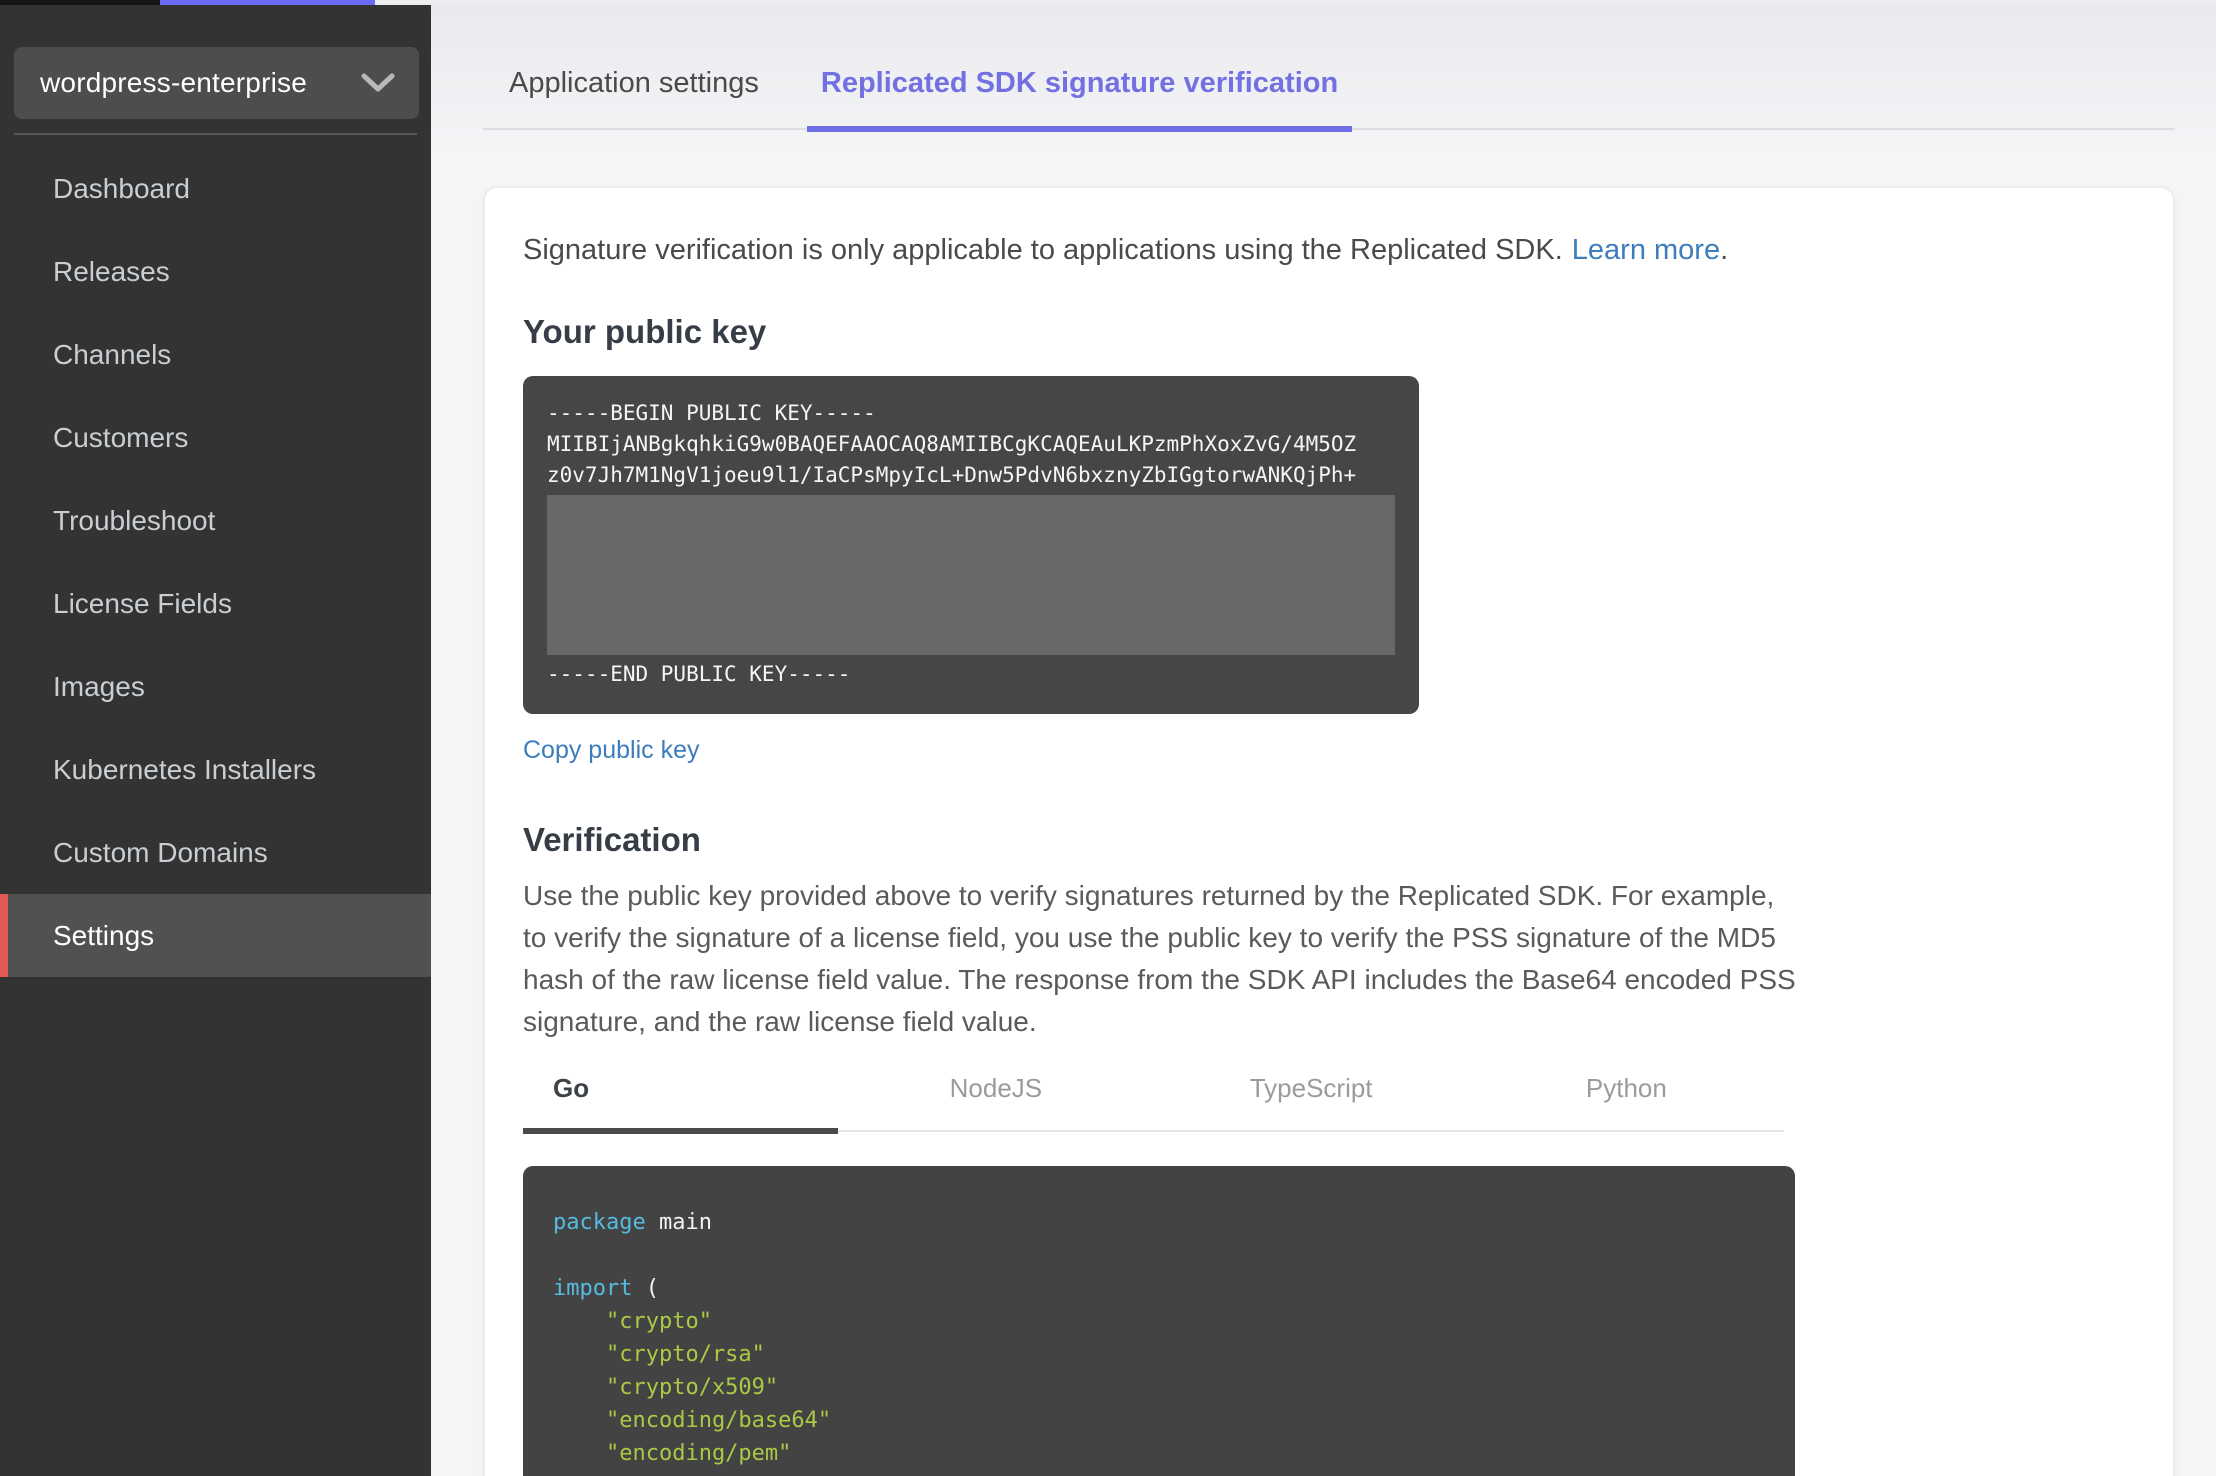 Image resolution: width=2216 pixels, height=1476 pixels. Describe the element at coordinates (659, 1354) in the screenshot. I see `code-token-string: "crypto/rsa"` at that location.